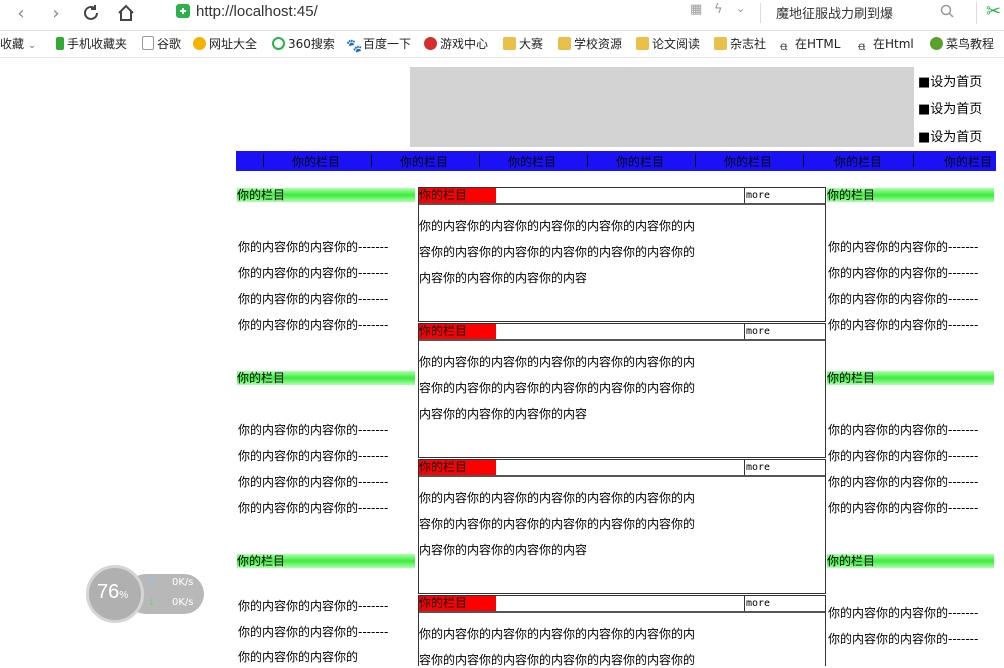 The width and height of the screenshot is (1004, 668). What do you see at coordinates (947, 11) in the screenshot?
I see `search-icon` at bounding box center [947, 11].